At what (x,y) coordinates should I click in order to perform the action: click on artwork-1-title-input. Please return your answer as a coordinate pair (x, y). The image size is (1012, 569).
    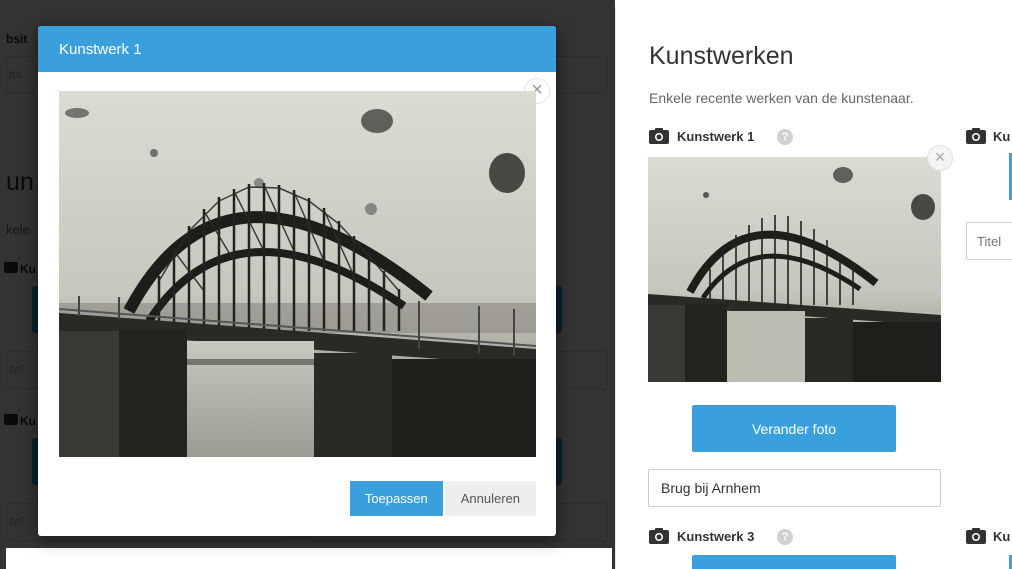
    Looking at the image, I should click on (794, 488).